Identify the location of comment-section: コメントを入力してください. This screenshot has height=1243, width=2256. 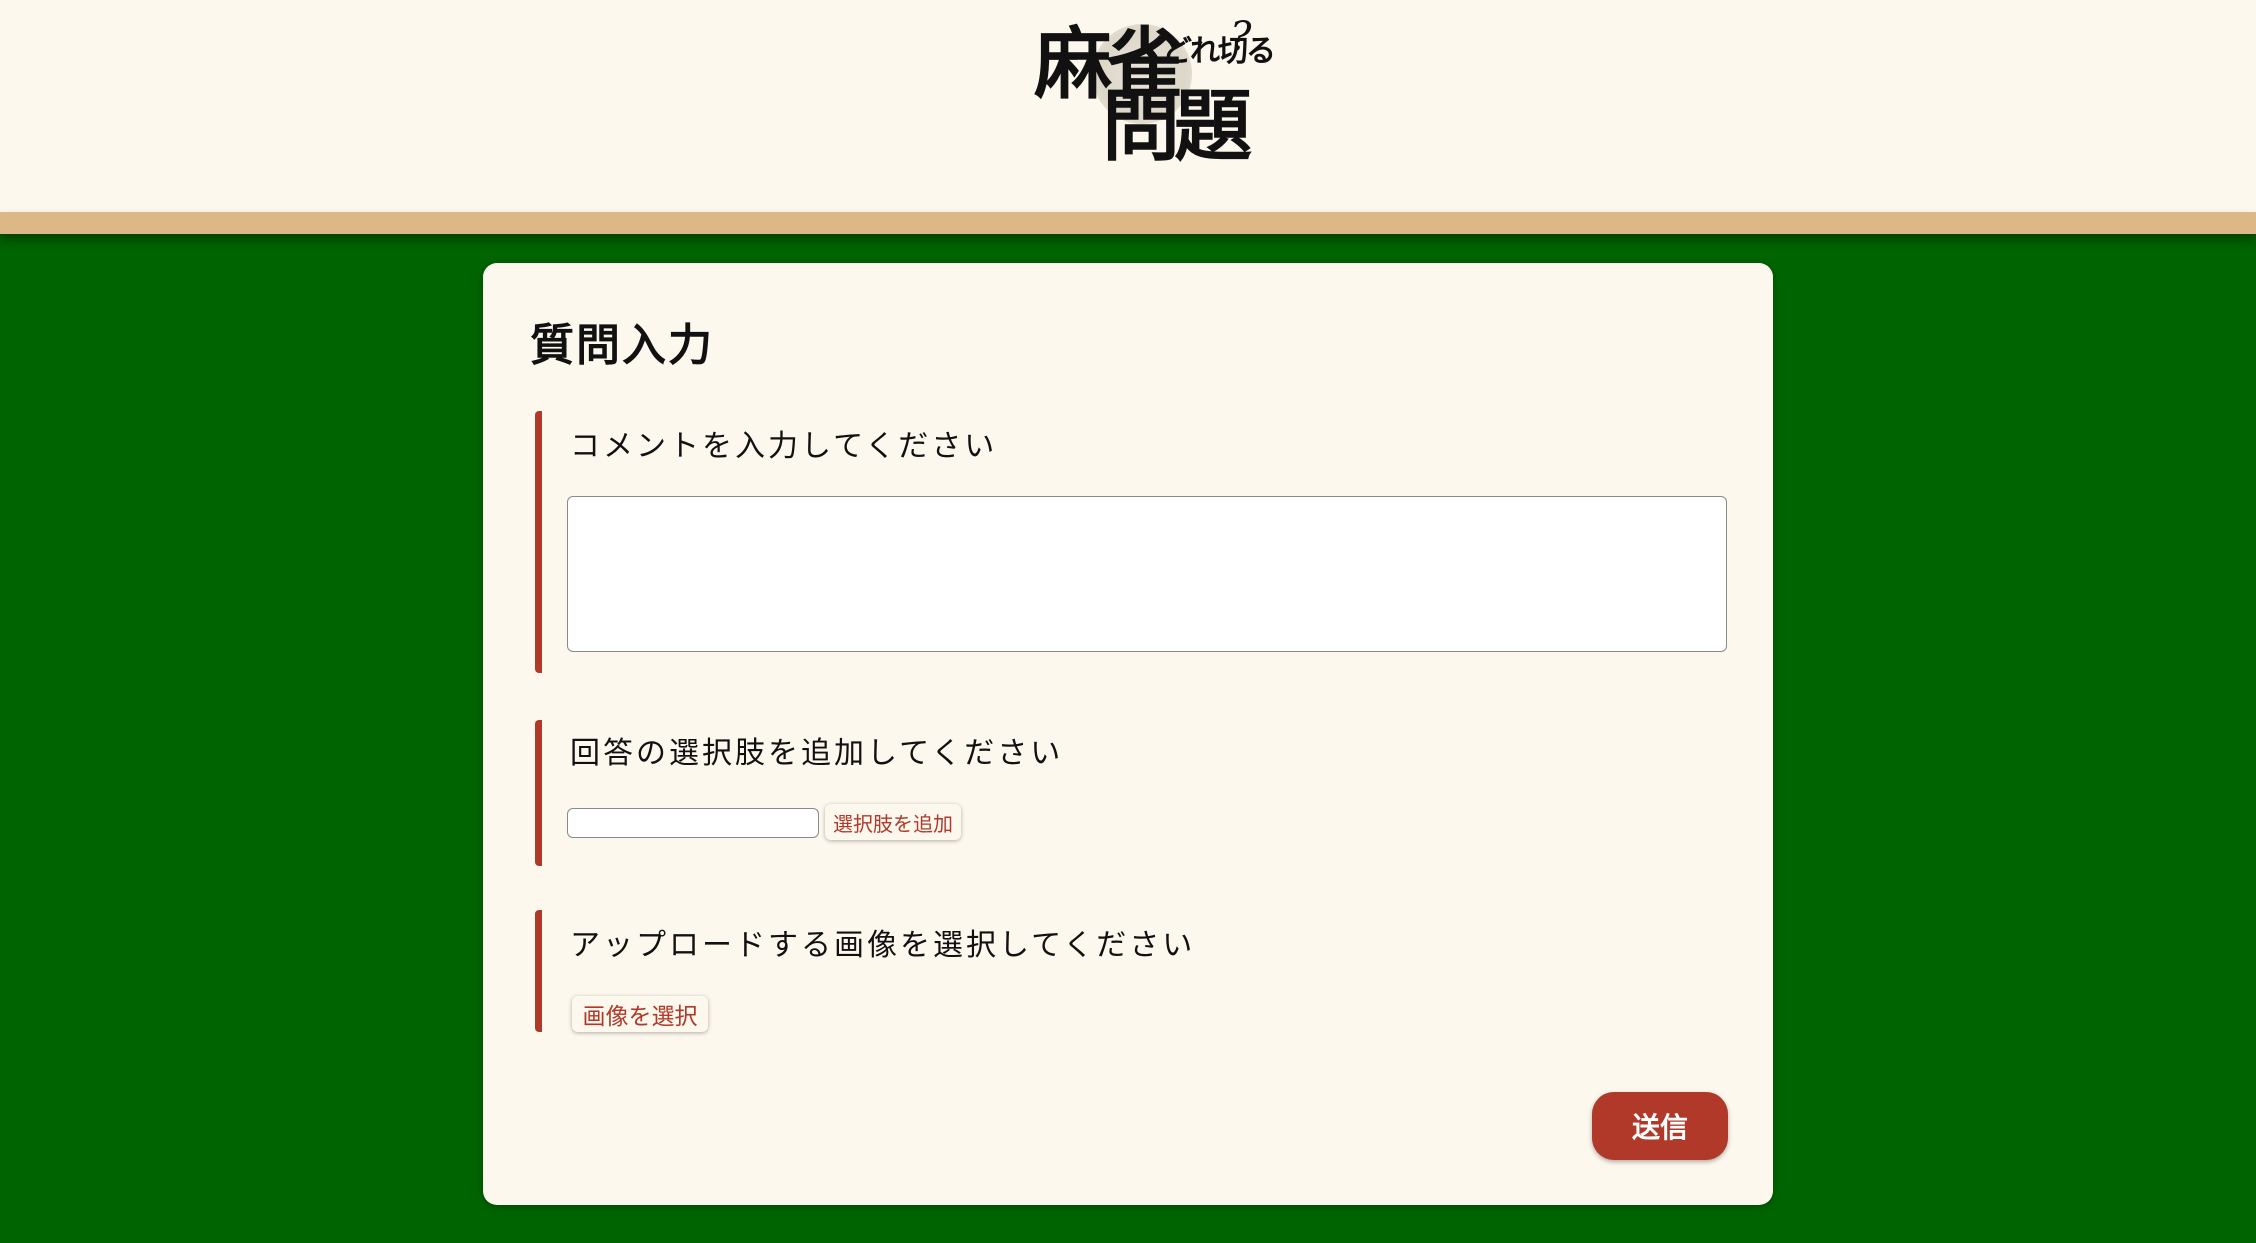
(1134, 542).